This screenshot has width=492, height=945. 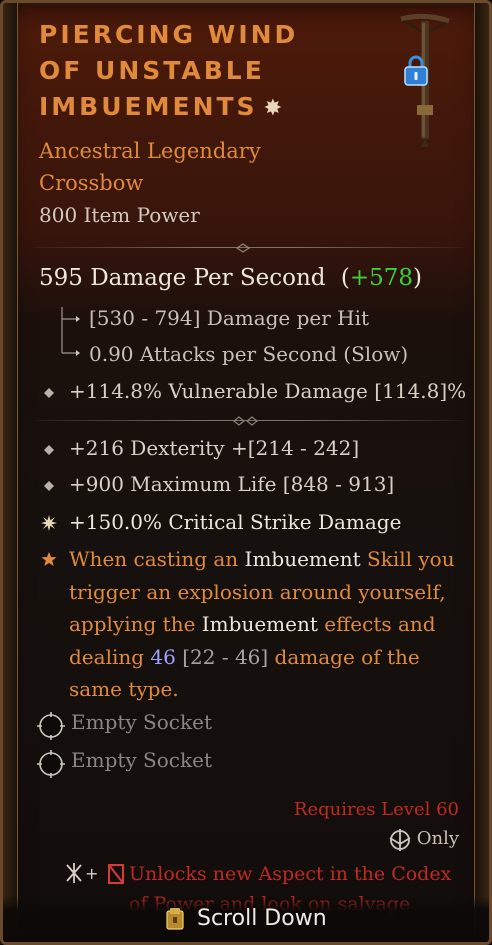 I want to click on legendary-keyword-1: Imbuement, so click(x=302, y=559).